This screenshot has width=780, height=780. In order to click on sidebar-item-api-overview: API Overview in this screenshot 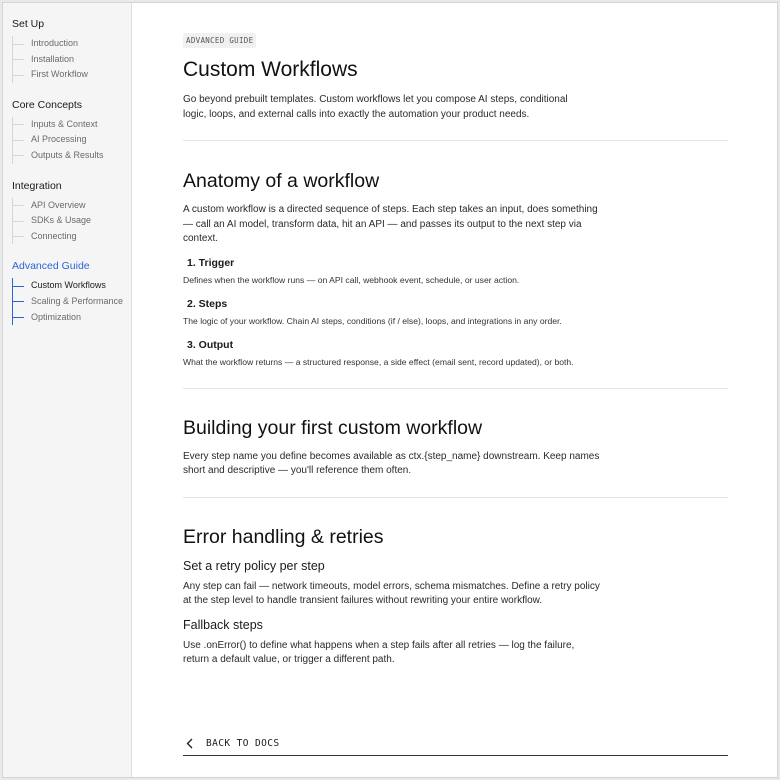, I will do `click(72, 206)`.